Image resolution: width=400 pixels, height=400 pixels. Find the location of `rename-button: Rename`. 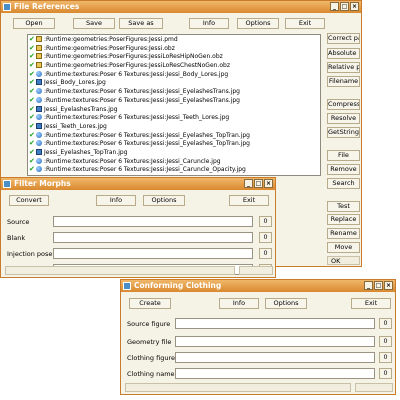

rename-button: Rename is located at coordinates (343, 233).